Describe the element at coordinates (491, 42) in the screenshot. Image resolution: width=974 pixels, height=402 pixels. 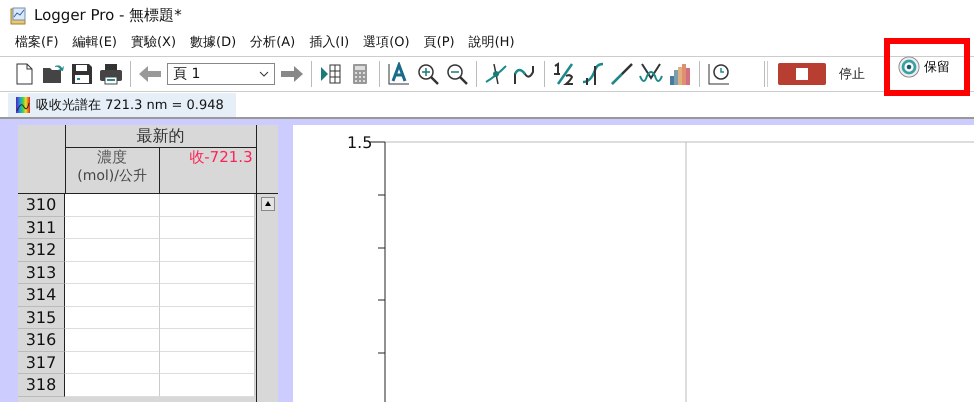
I see `menu-item: 說明(H)` at that location.